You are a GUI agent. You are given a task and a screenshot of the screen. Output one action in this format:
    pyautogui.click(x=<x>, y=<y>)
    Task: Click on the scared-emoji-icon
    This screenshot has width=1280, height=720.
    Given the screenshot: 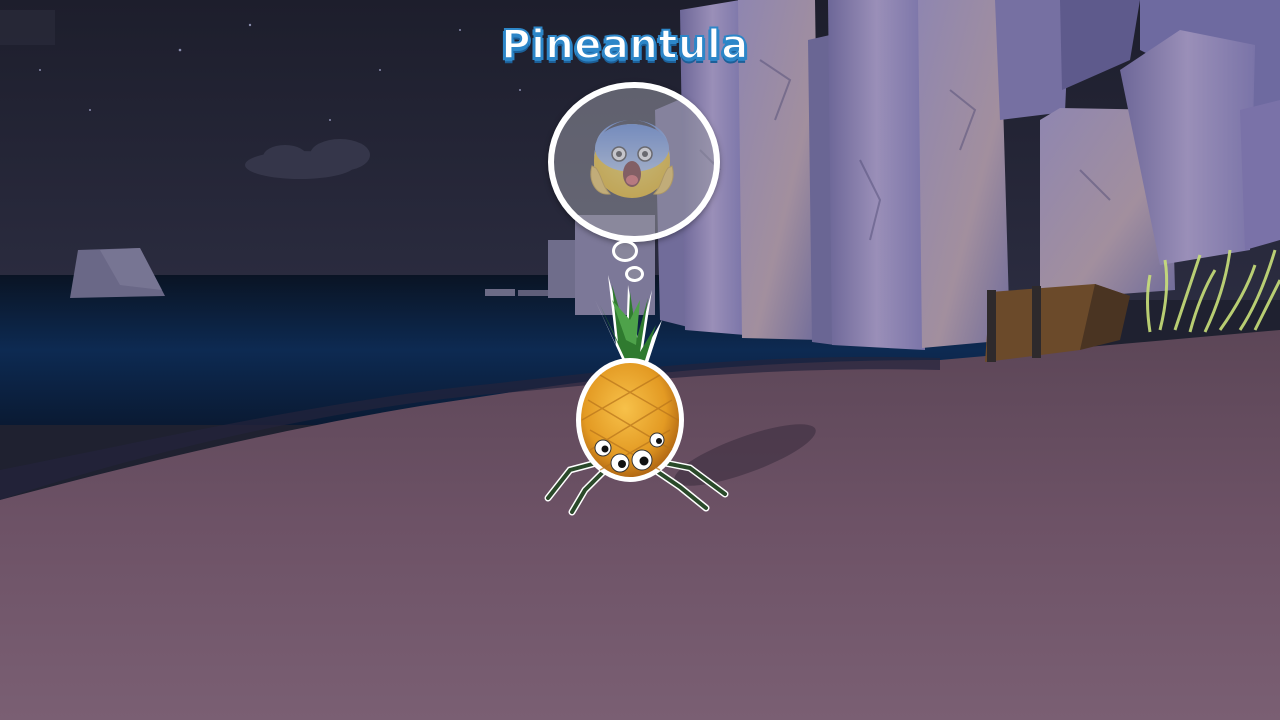 What is the action you would take?
    pyautogui.click(x=632, y=159)
    